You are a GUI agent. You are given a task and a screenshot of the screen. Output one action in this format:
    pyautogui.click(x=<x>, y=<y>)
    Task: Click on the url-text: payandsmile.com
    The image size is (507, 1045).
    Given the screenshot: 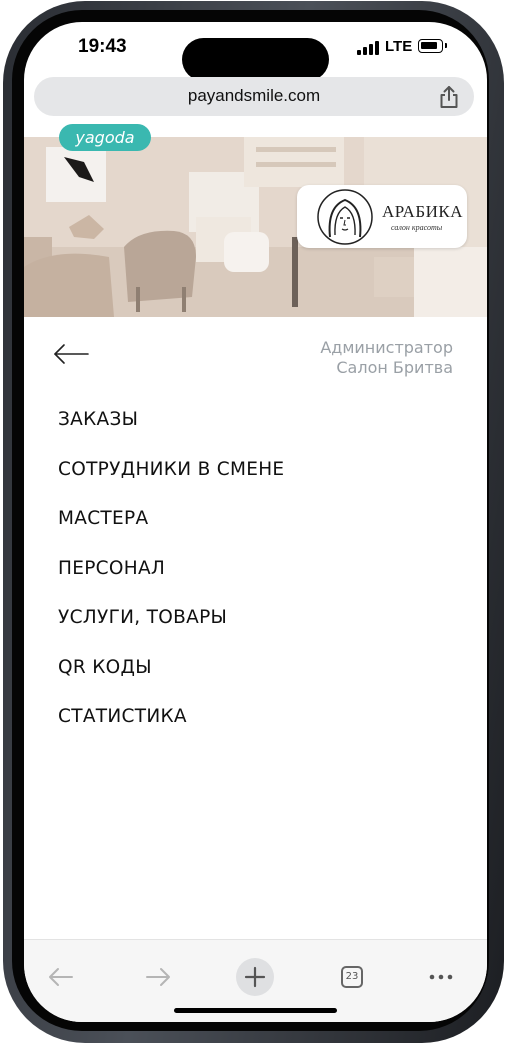 What is the action you would take?
    pyautogui.click(x=254, y=96)
    